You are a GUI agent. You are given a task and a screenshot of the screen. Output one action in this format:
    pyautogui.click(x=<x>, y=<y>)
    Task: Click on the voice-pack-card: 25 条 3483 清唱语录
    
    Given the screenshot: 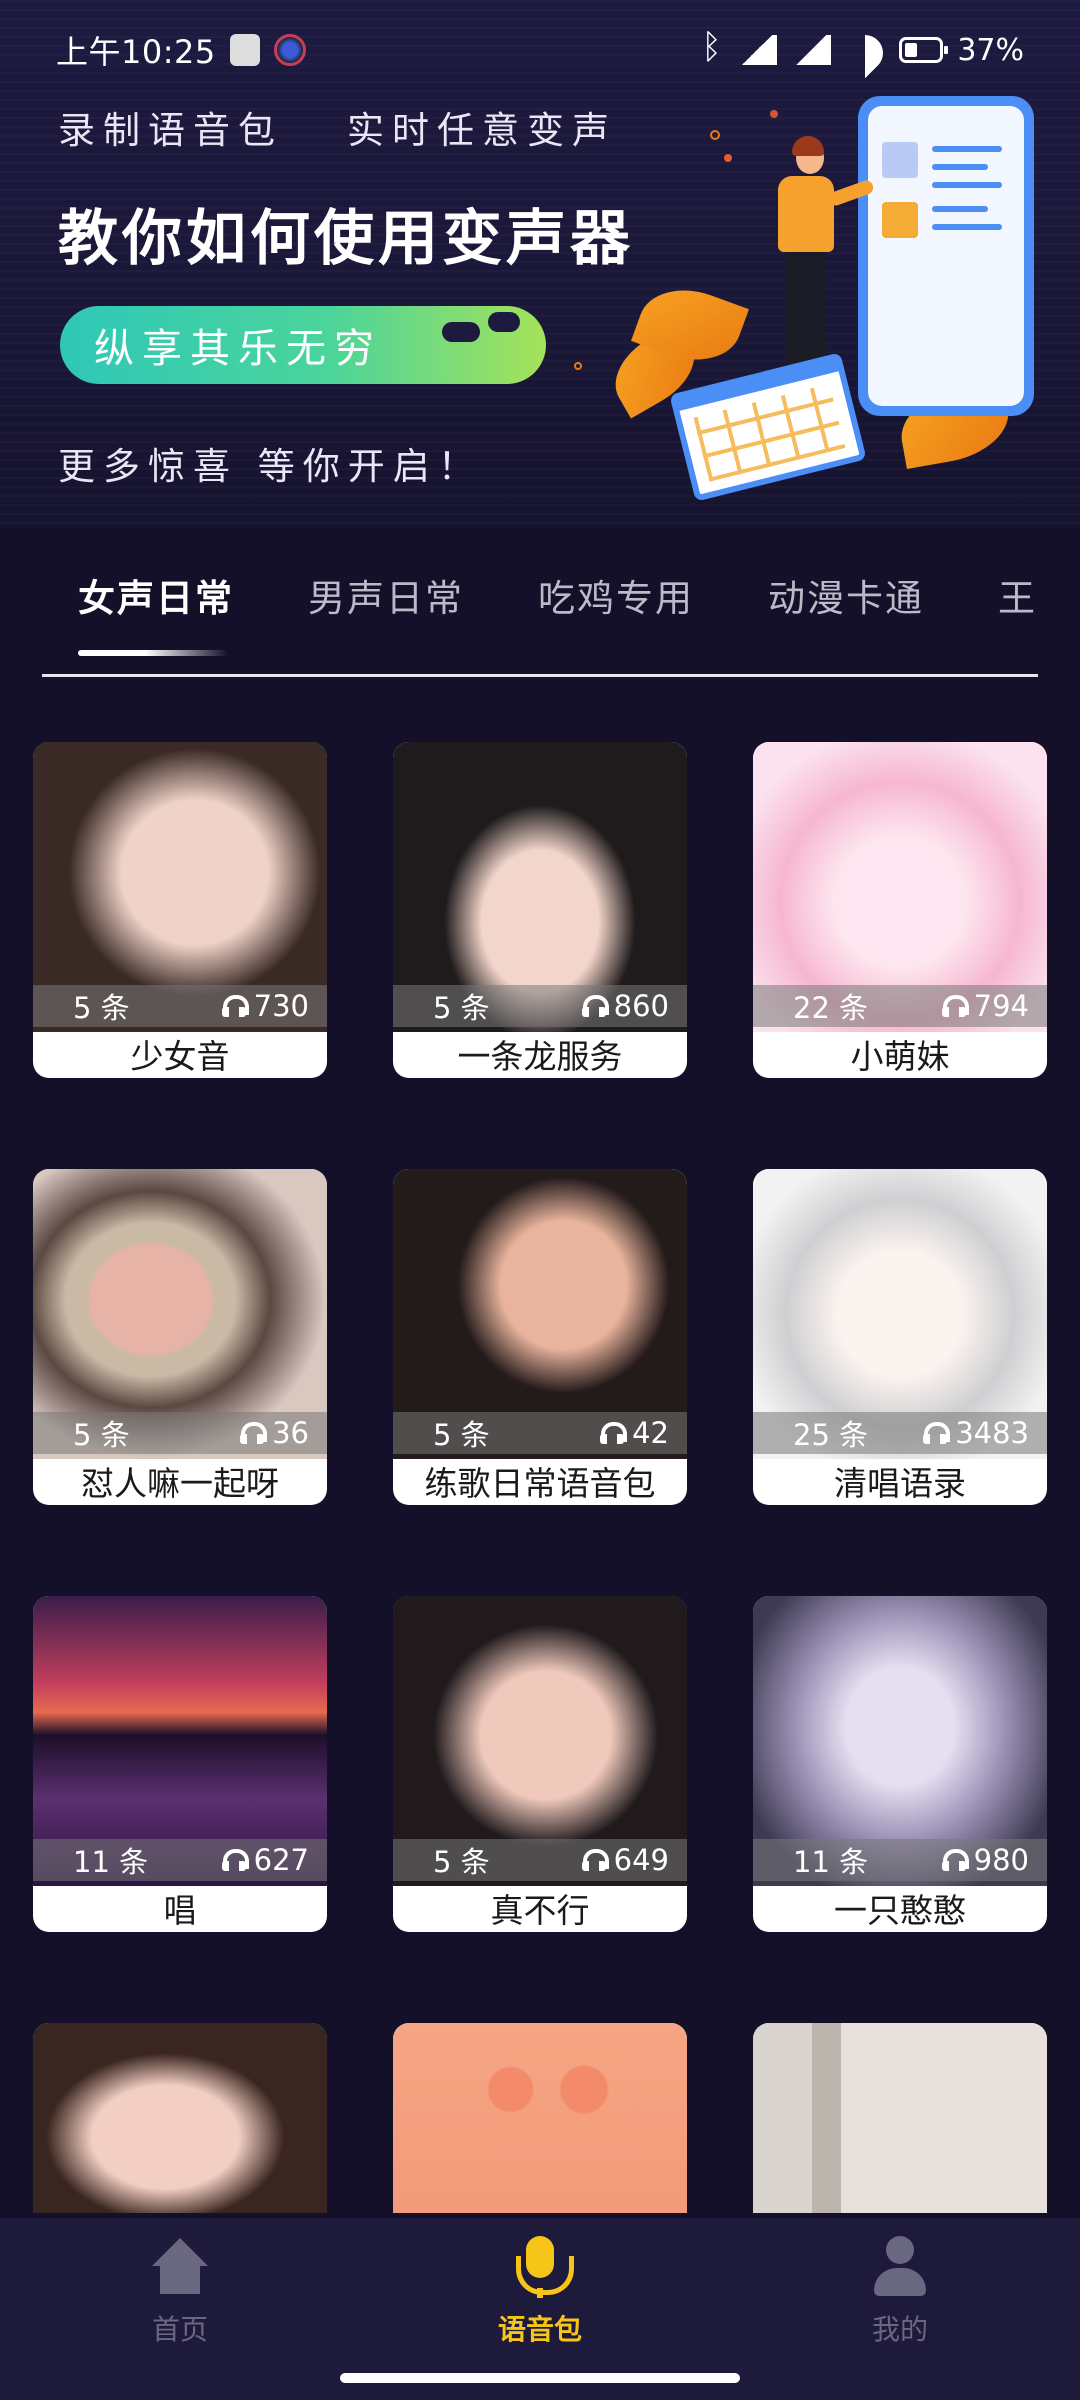 What is the action you would take?
    pyautogui.click(x=900, y=1337)
    